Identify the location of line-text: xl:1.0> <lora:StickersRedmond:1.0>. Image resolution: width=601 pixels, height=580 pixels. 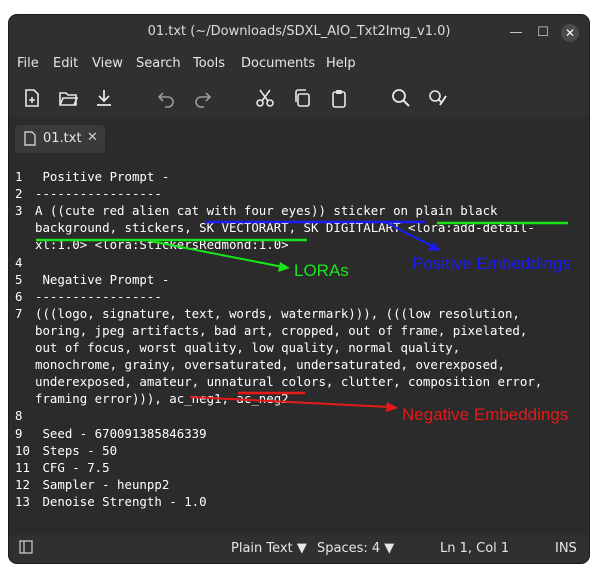
(162, 244).